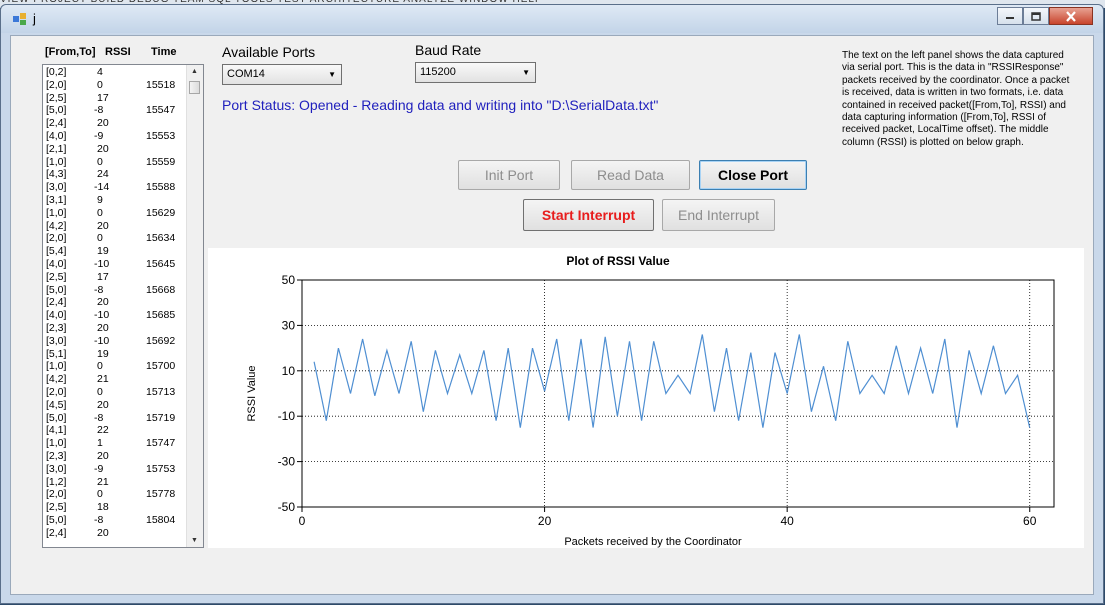  I want to click on header-time: Time, so click(164, 52).